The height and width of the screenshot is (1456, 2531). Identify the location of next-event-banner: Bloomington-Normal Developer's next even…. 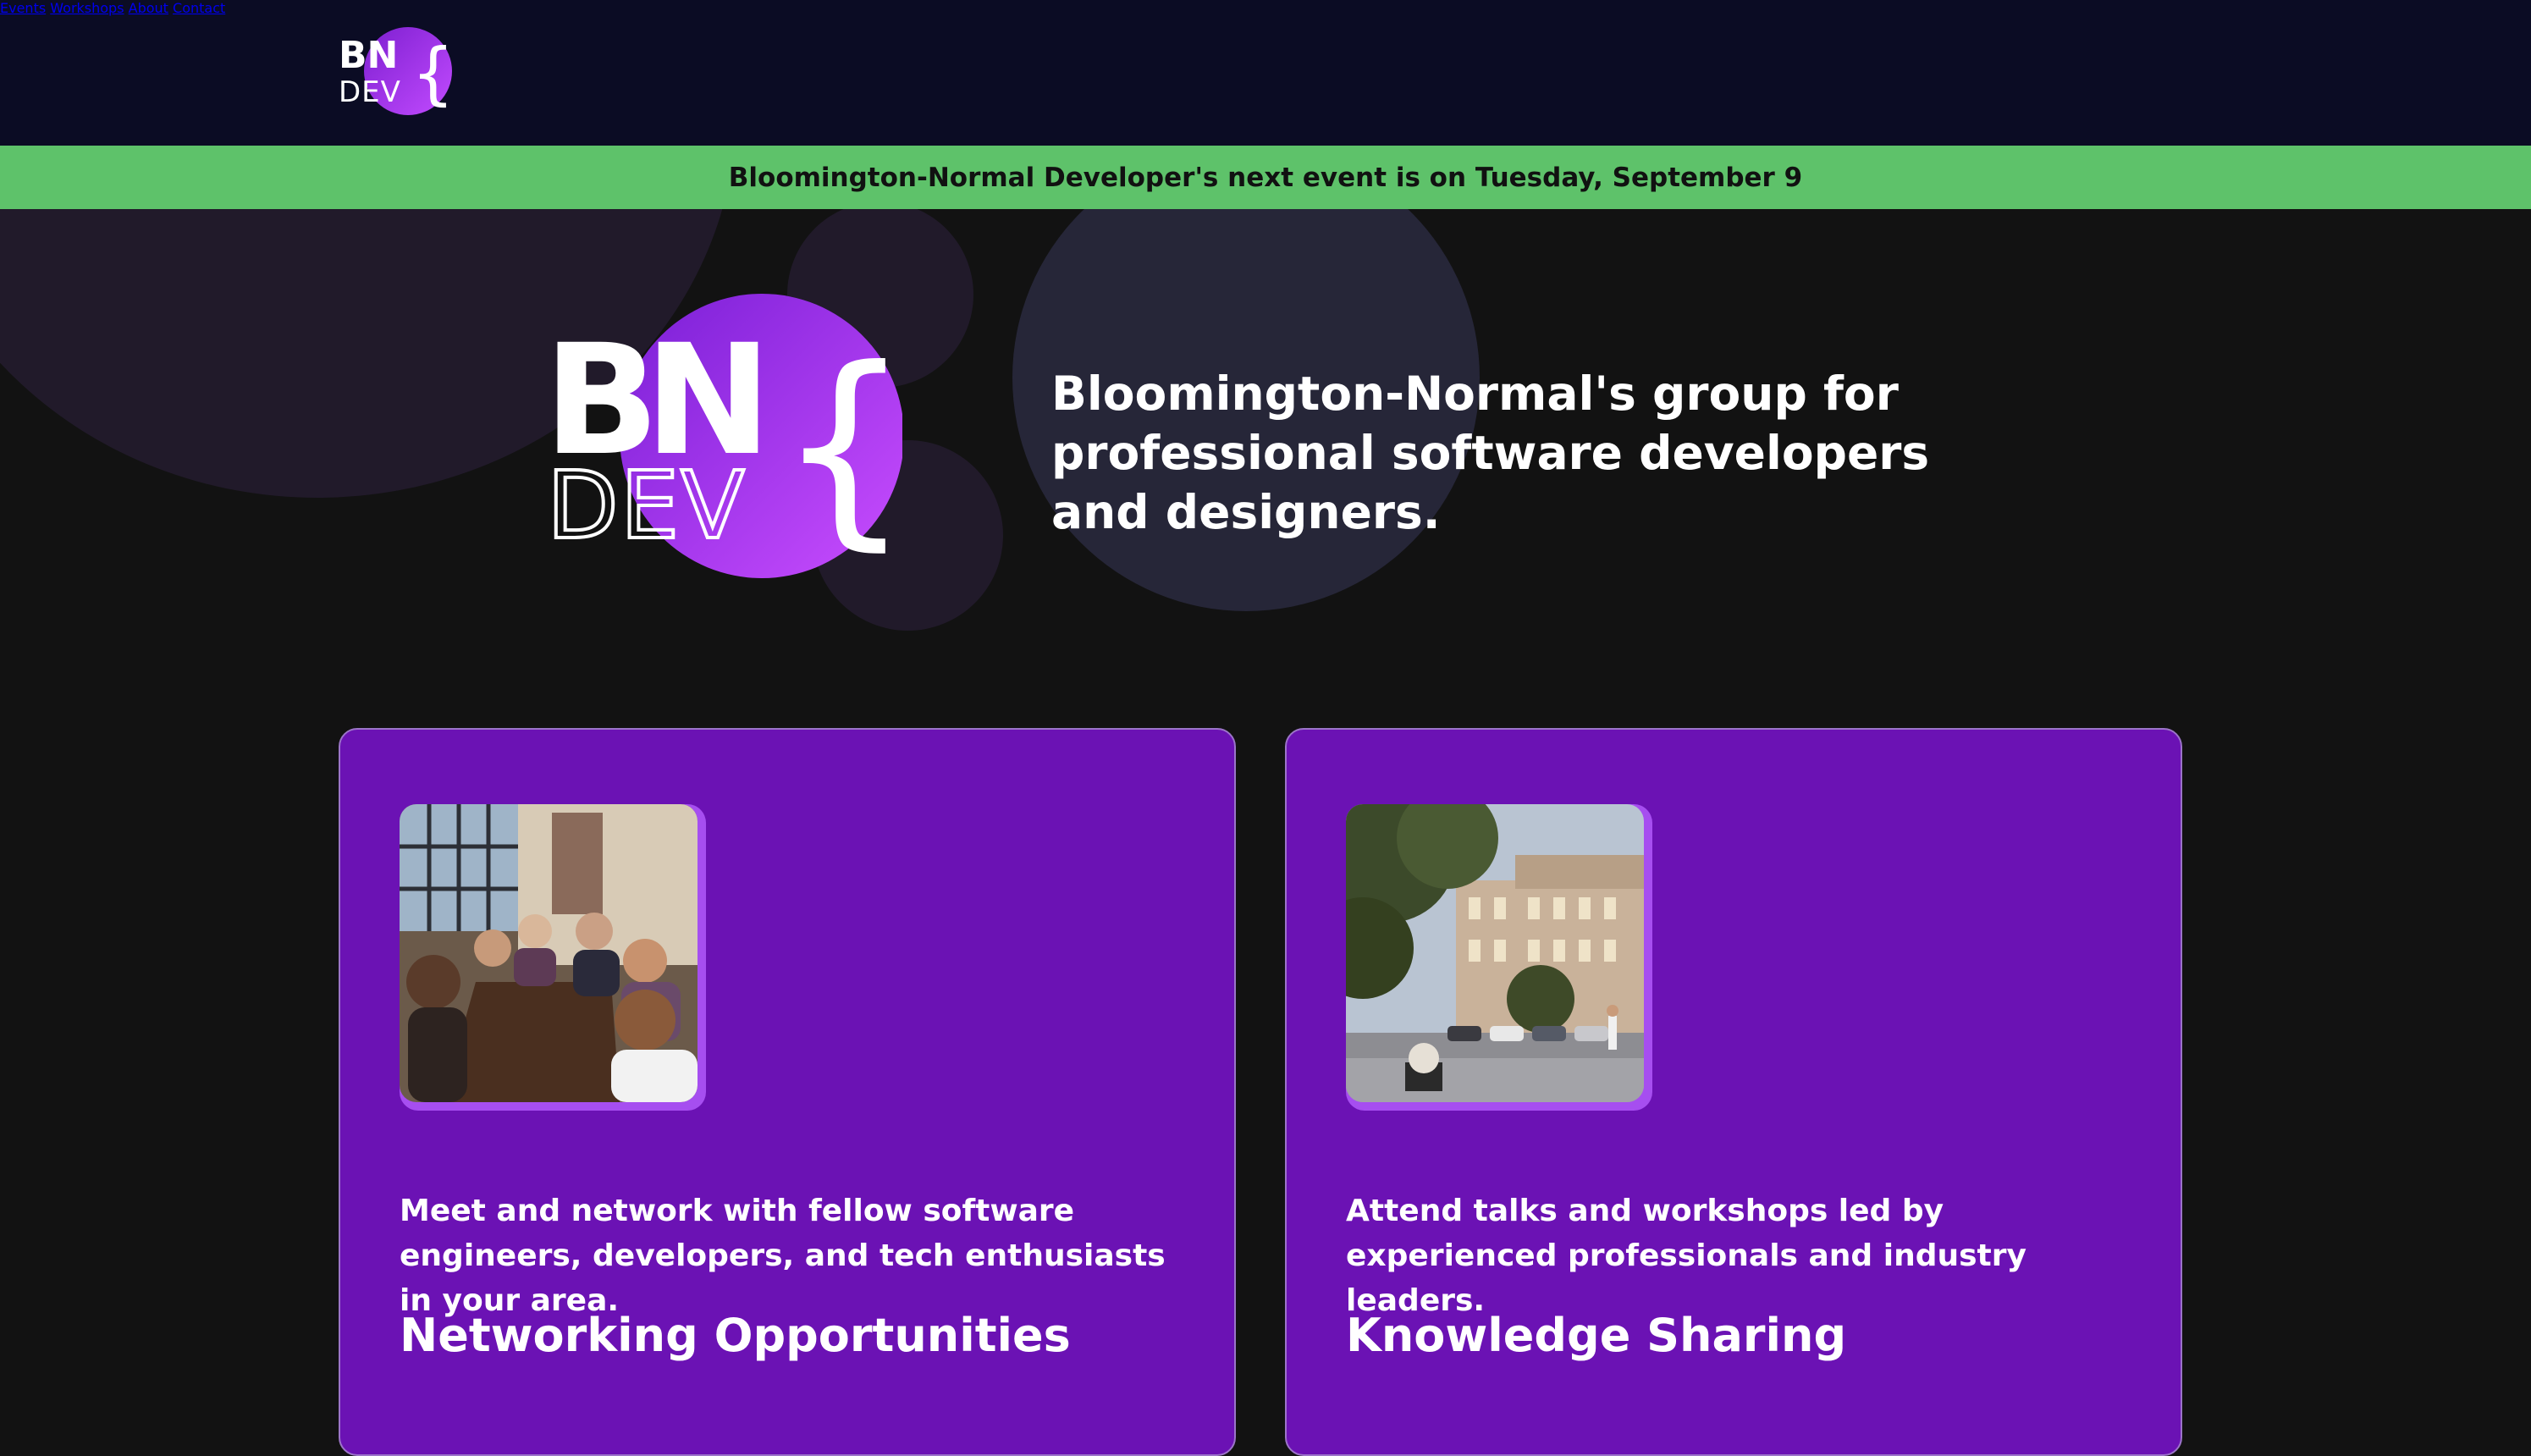
(1265, 177).